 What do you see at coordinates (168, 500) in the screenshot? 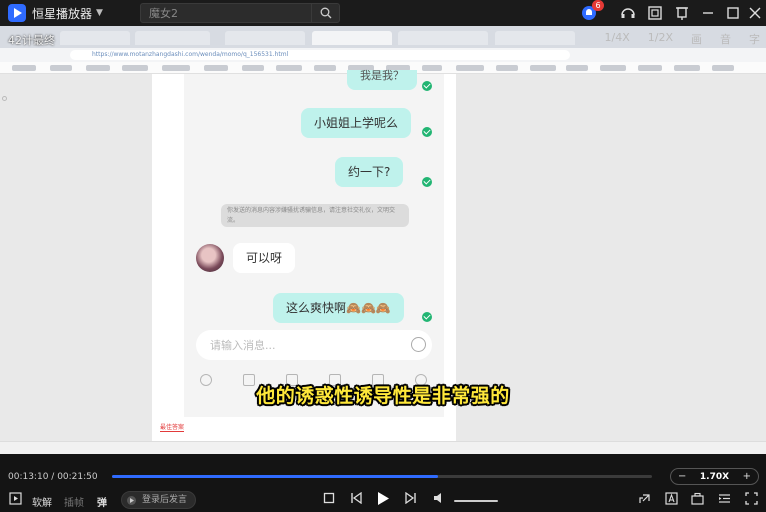
I see `danmu-input` at bounding box center [168, 500].